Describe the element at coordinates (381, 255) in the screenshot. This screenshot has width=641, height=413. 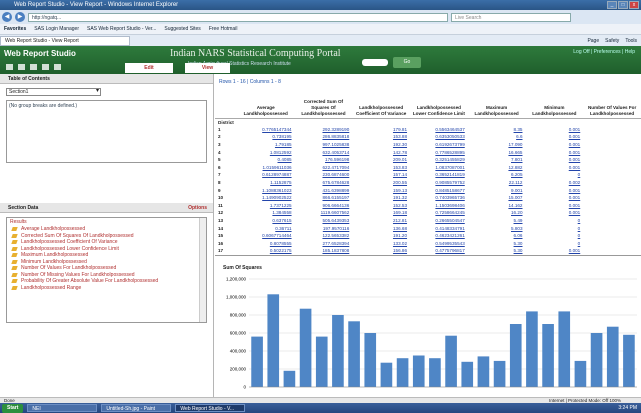
I see `table-cell: 159.81` at that location.